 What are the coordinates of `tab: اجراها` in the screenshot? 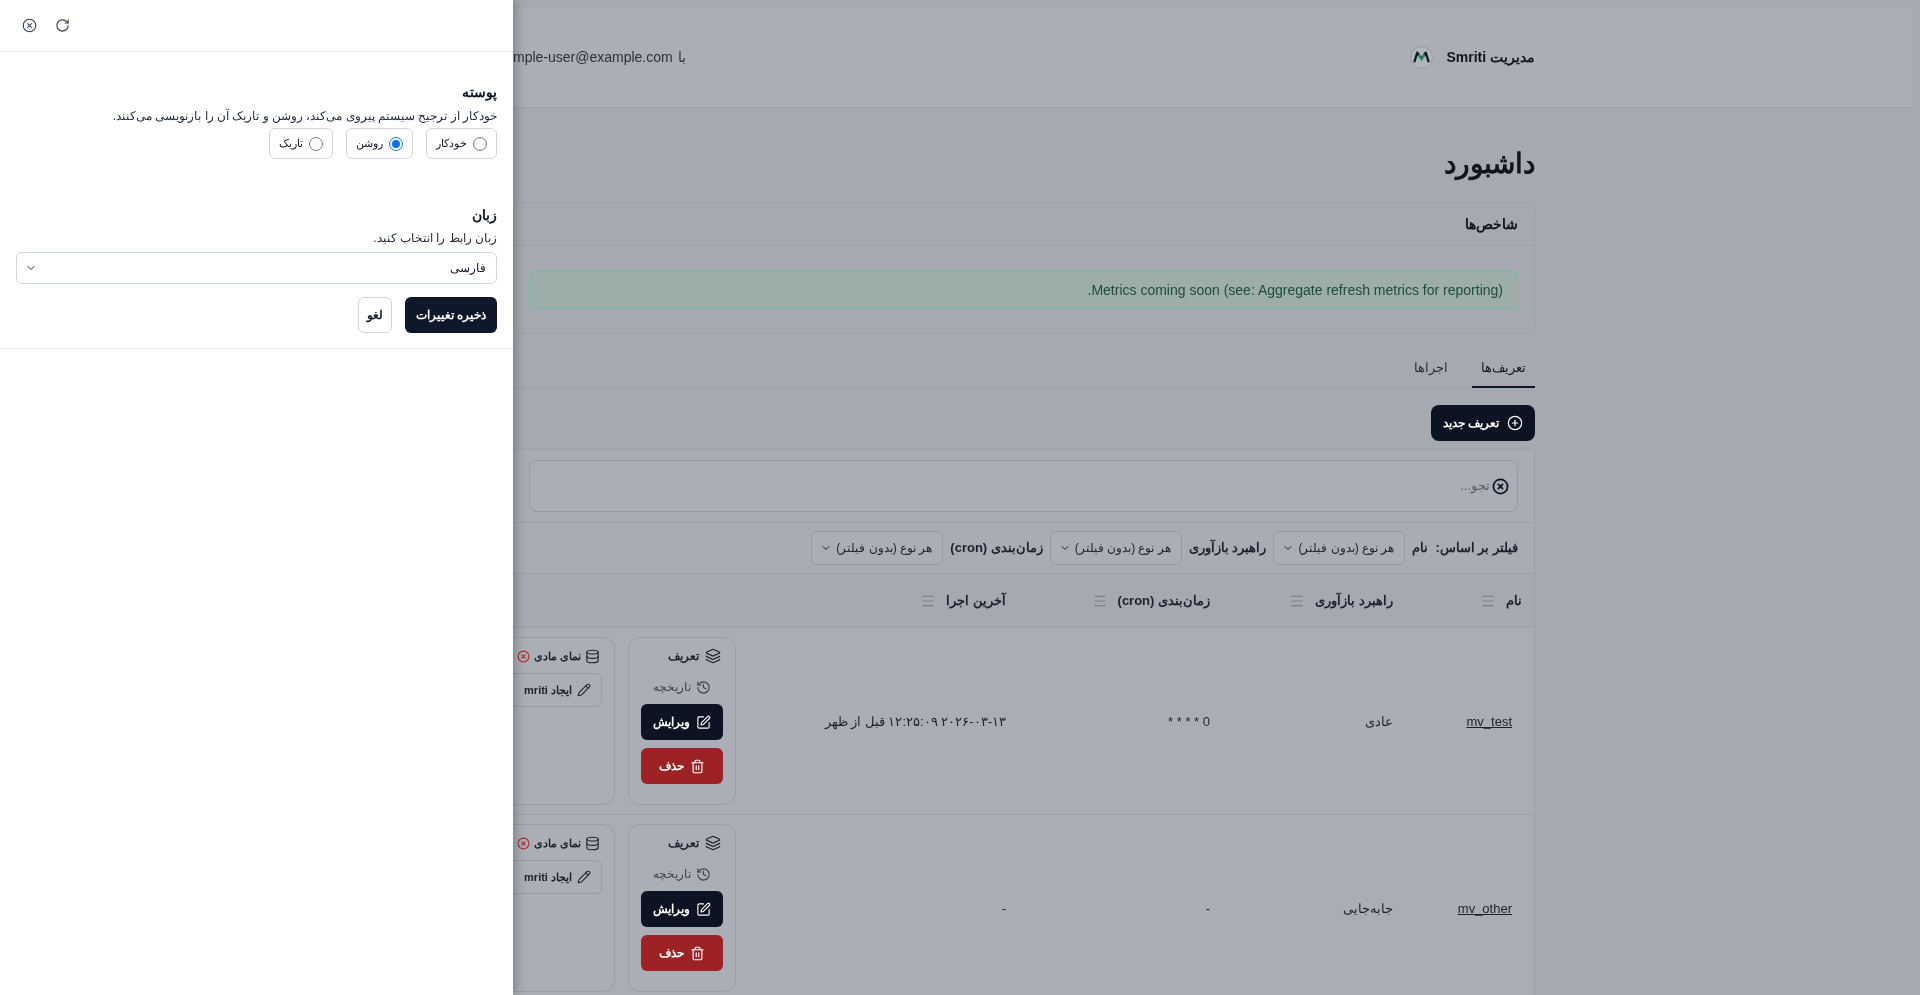 It's located at (1431, 369).